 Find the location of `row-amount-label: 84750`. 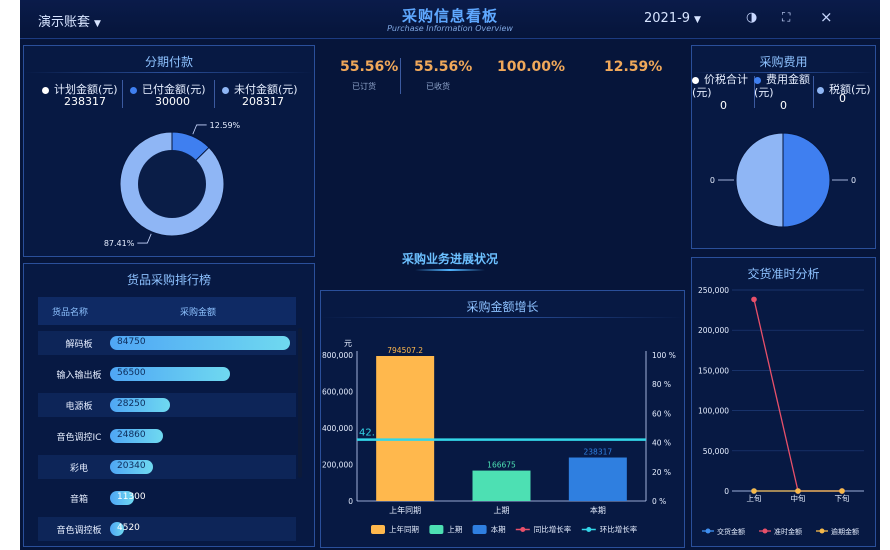

row-amount-label: 84750 is located at coordinates (131, 342).